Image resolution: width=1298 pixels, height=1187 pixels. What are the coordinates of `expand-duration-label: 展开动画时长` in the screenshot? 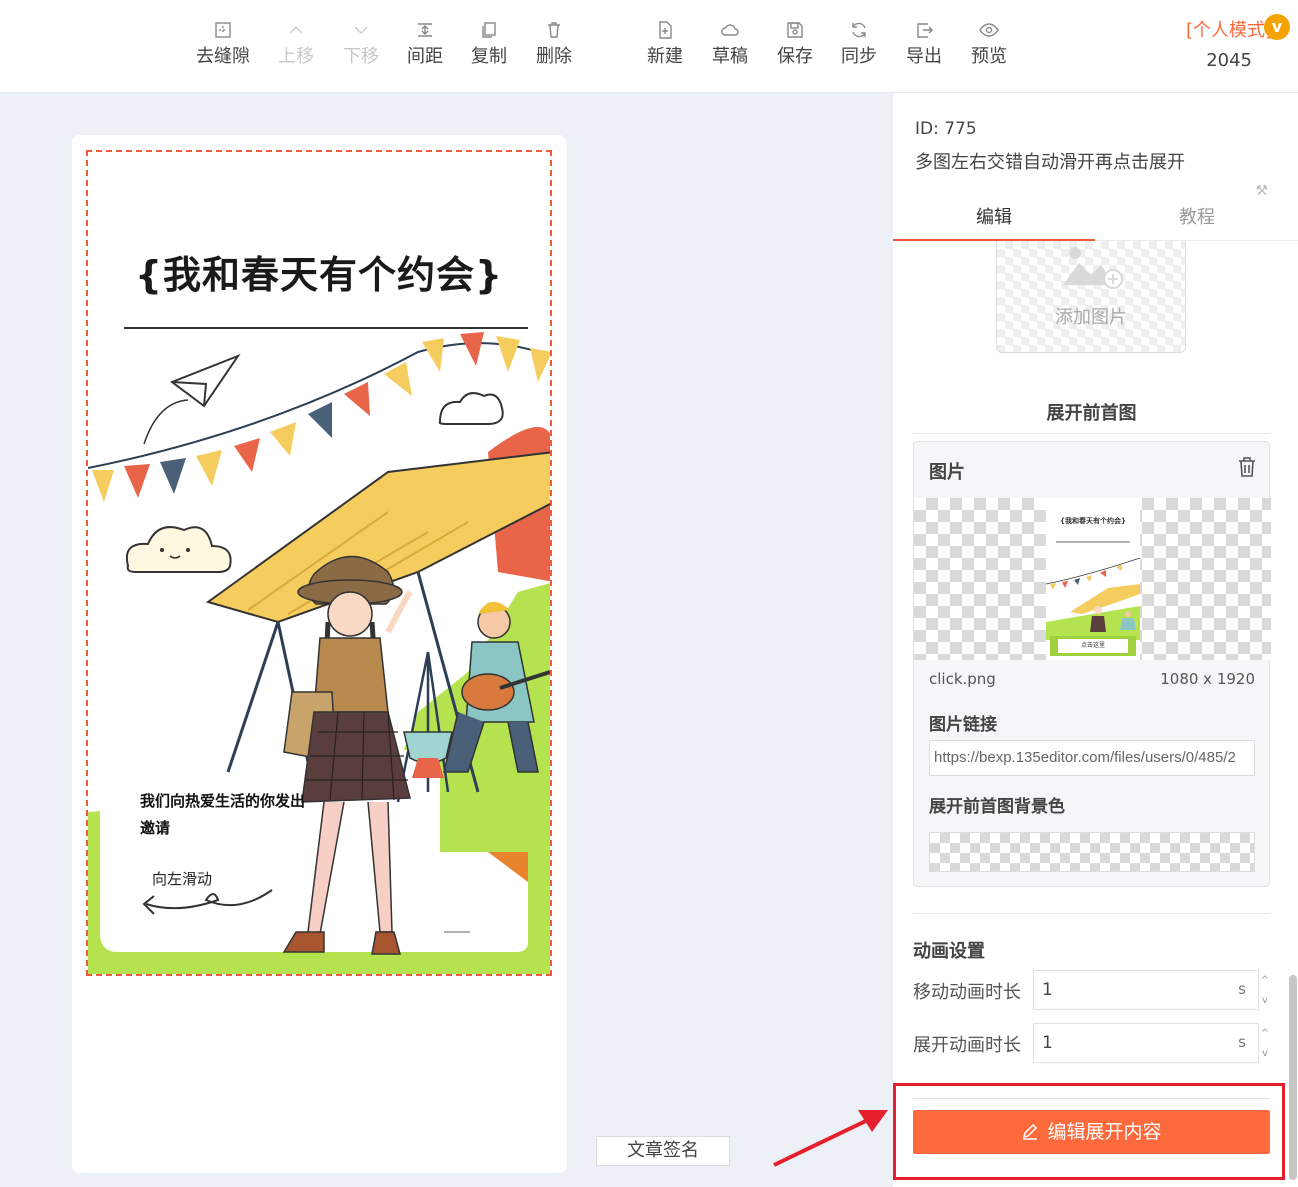 It's located at (967, 1045).